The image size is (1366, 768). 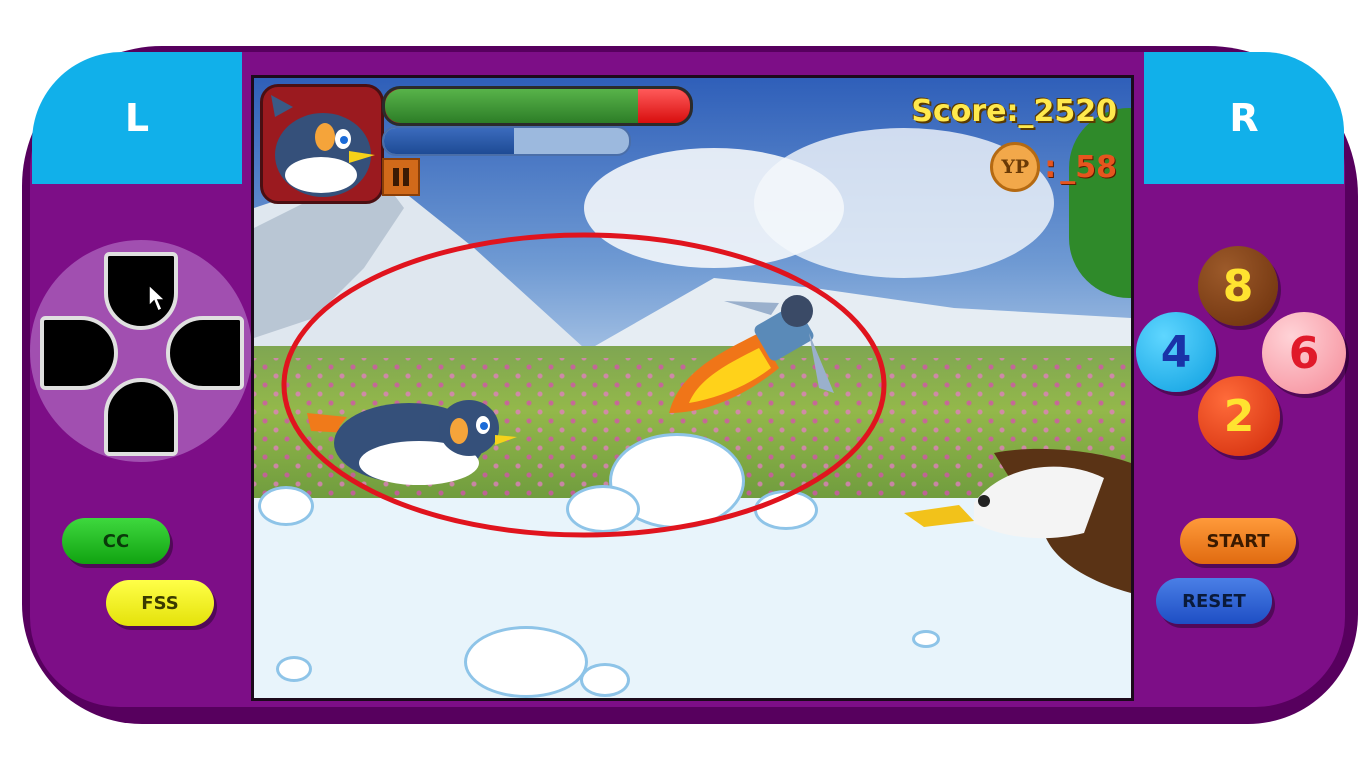 I want to click on button-6-label: 6, so click(x=1304, y=353).